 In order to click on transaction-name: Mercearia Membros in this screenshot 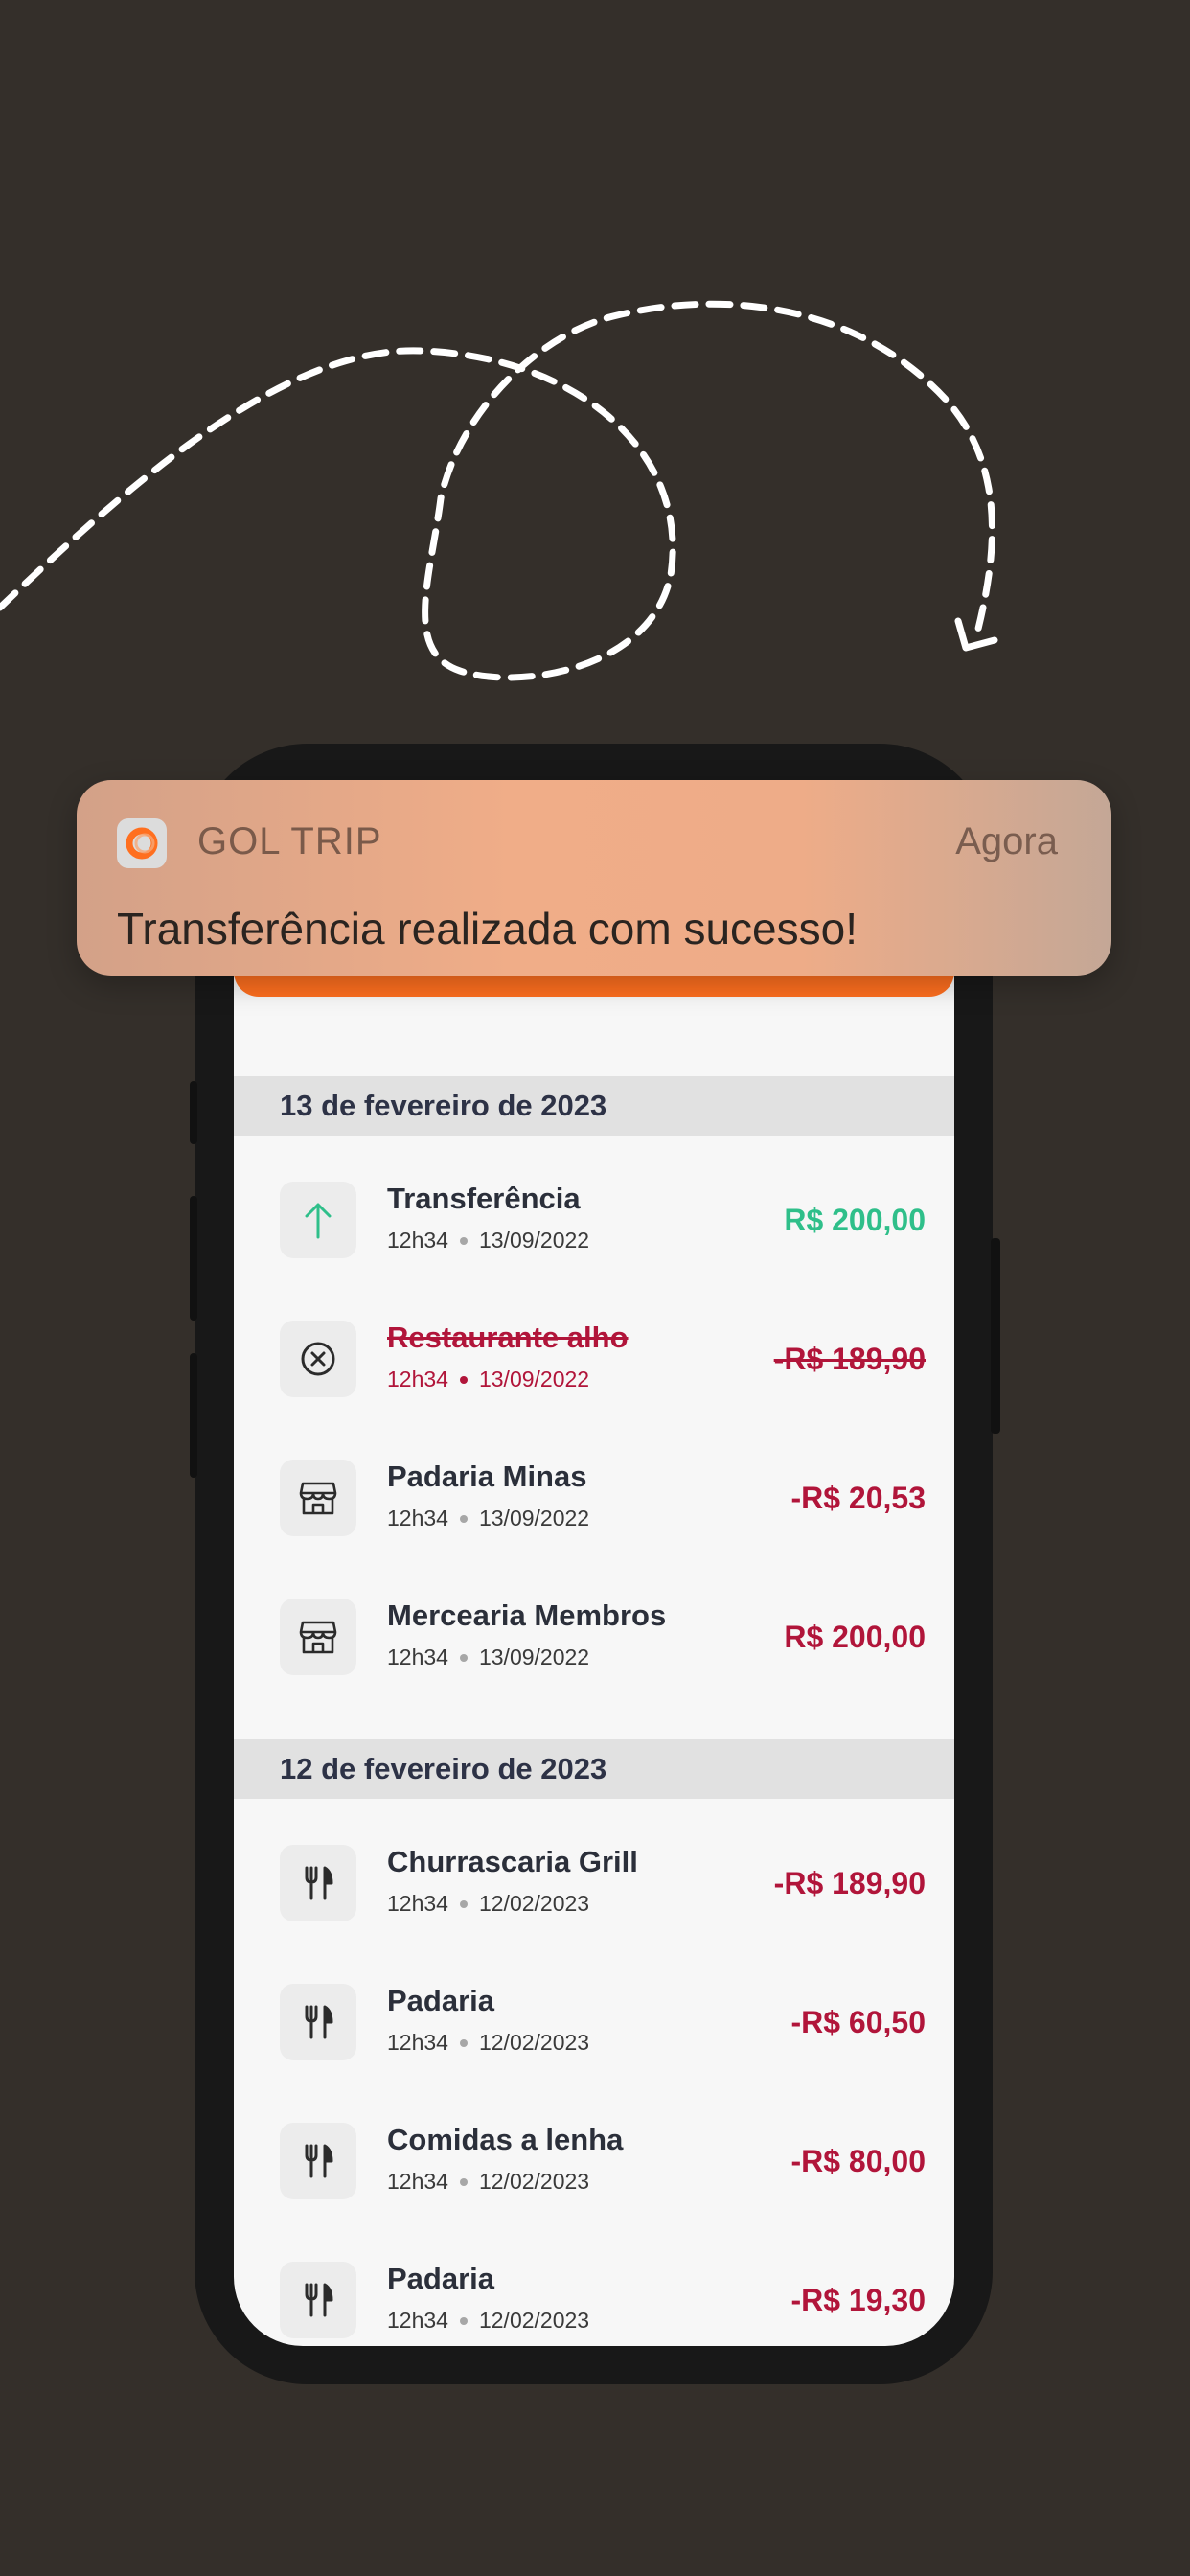, I will do `click(527, 1615)`.